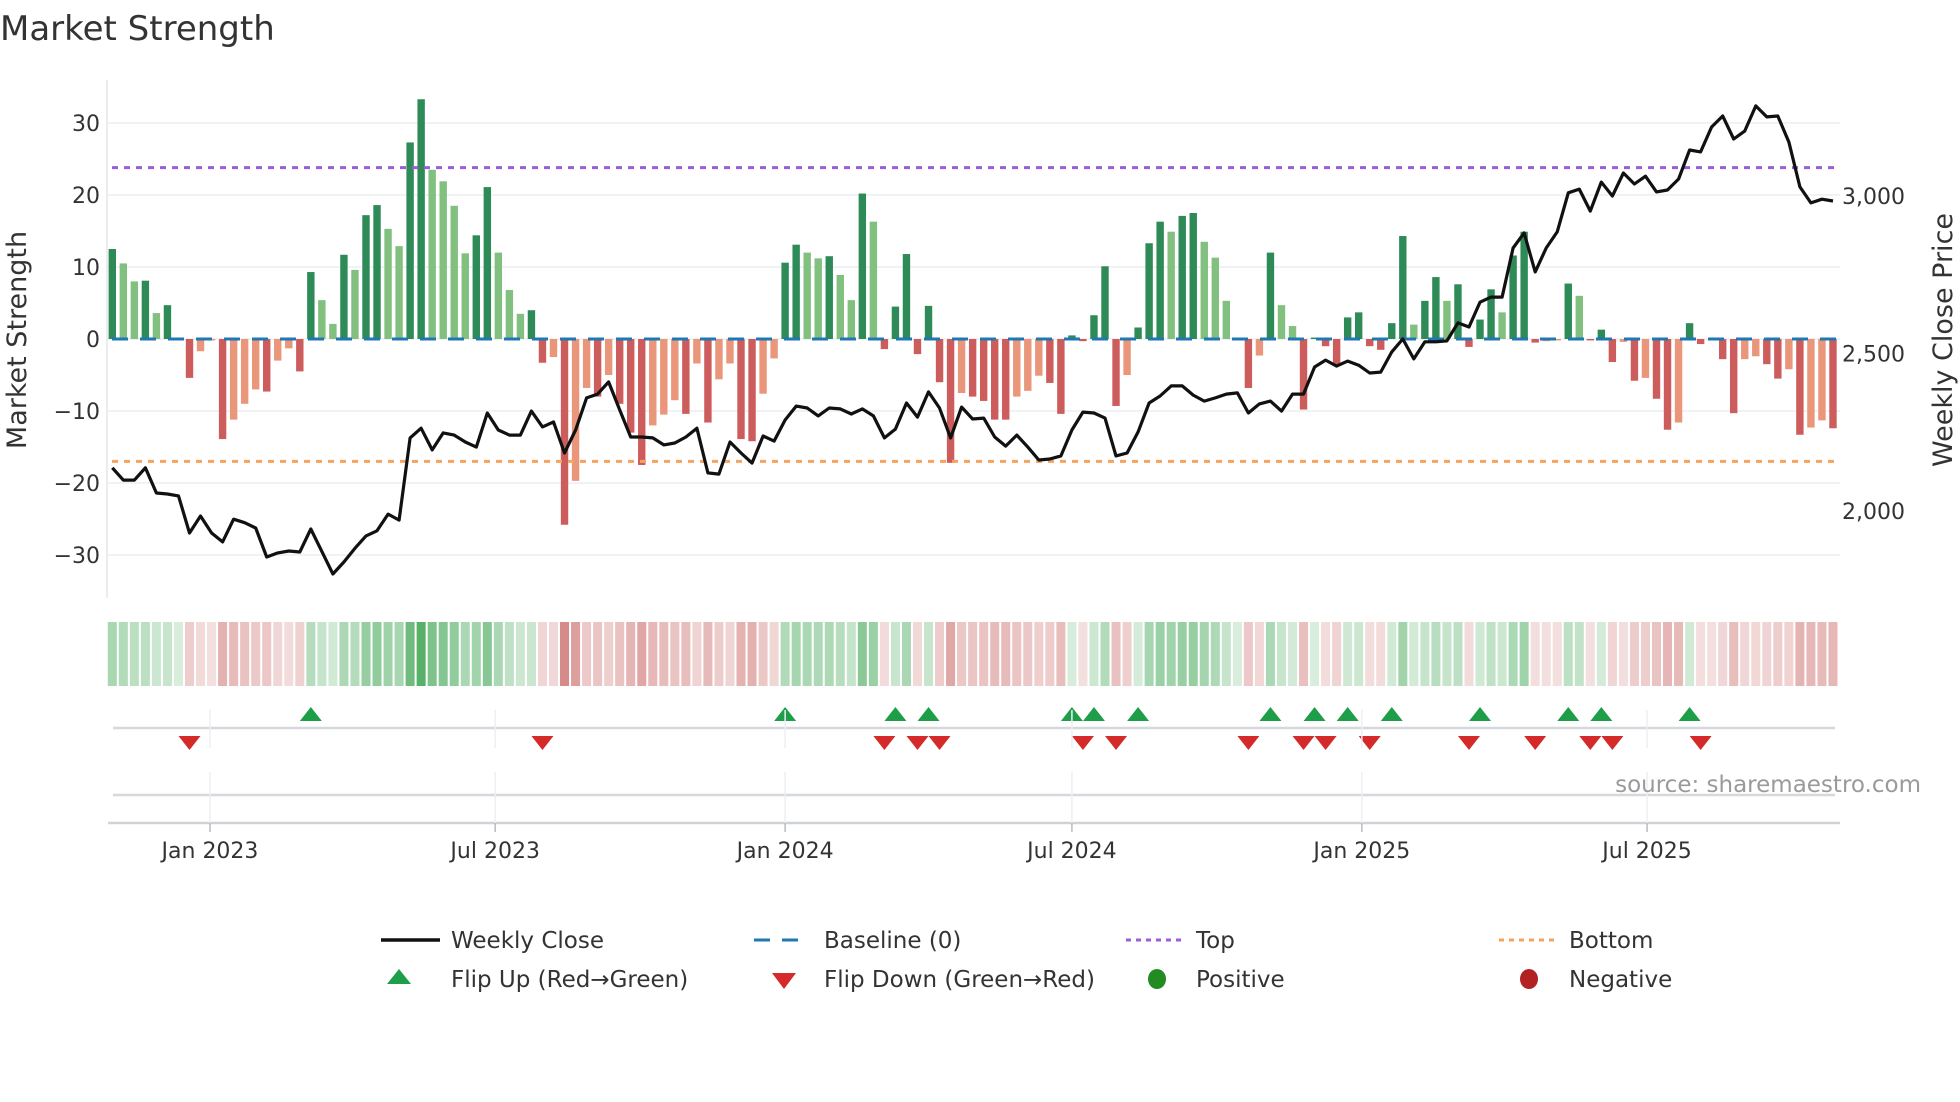 The height and width of the screenshot is (1102, 1960). What do you see at coordinates (1611, 941) in the screenshot?
I see `legend-label: Bottom` at bounding box center [1611, 941].